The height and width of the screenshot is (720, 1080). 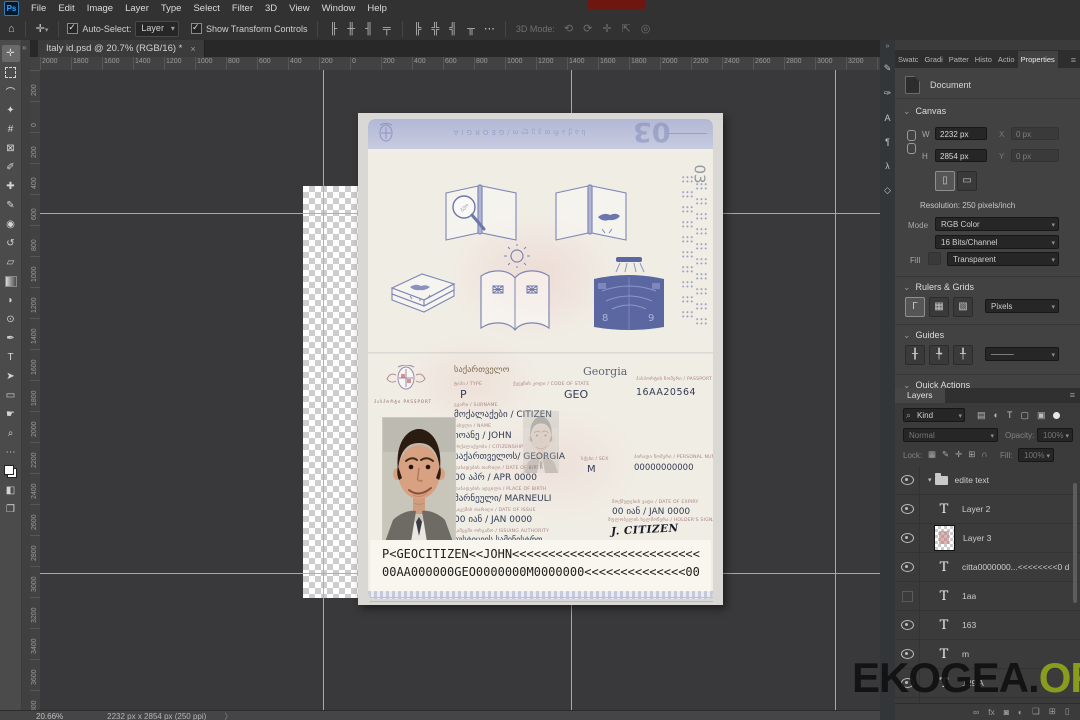 I want to click on align-top-edges-icon: ╤, so click(x=387, y=29).